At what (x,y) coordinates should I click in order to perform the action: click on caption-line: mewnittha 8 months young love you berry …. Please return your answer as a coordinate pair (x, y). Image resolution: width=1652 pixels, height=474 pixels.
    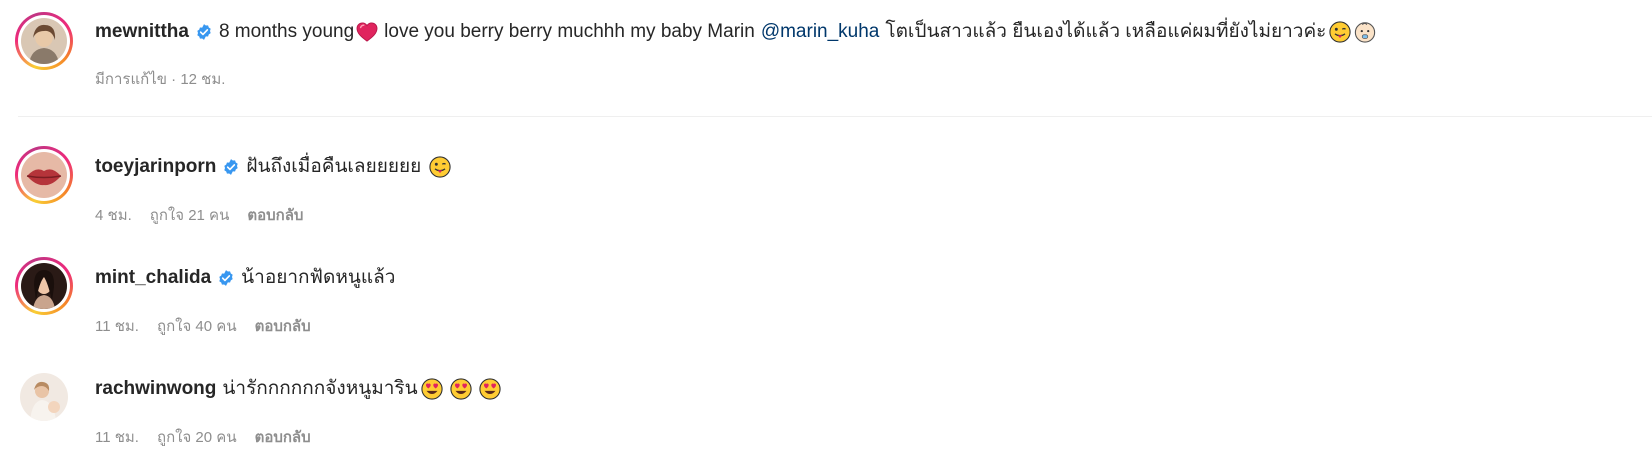
    Looking at the image, I should click on (735, 32).